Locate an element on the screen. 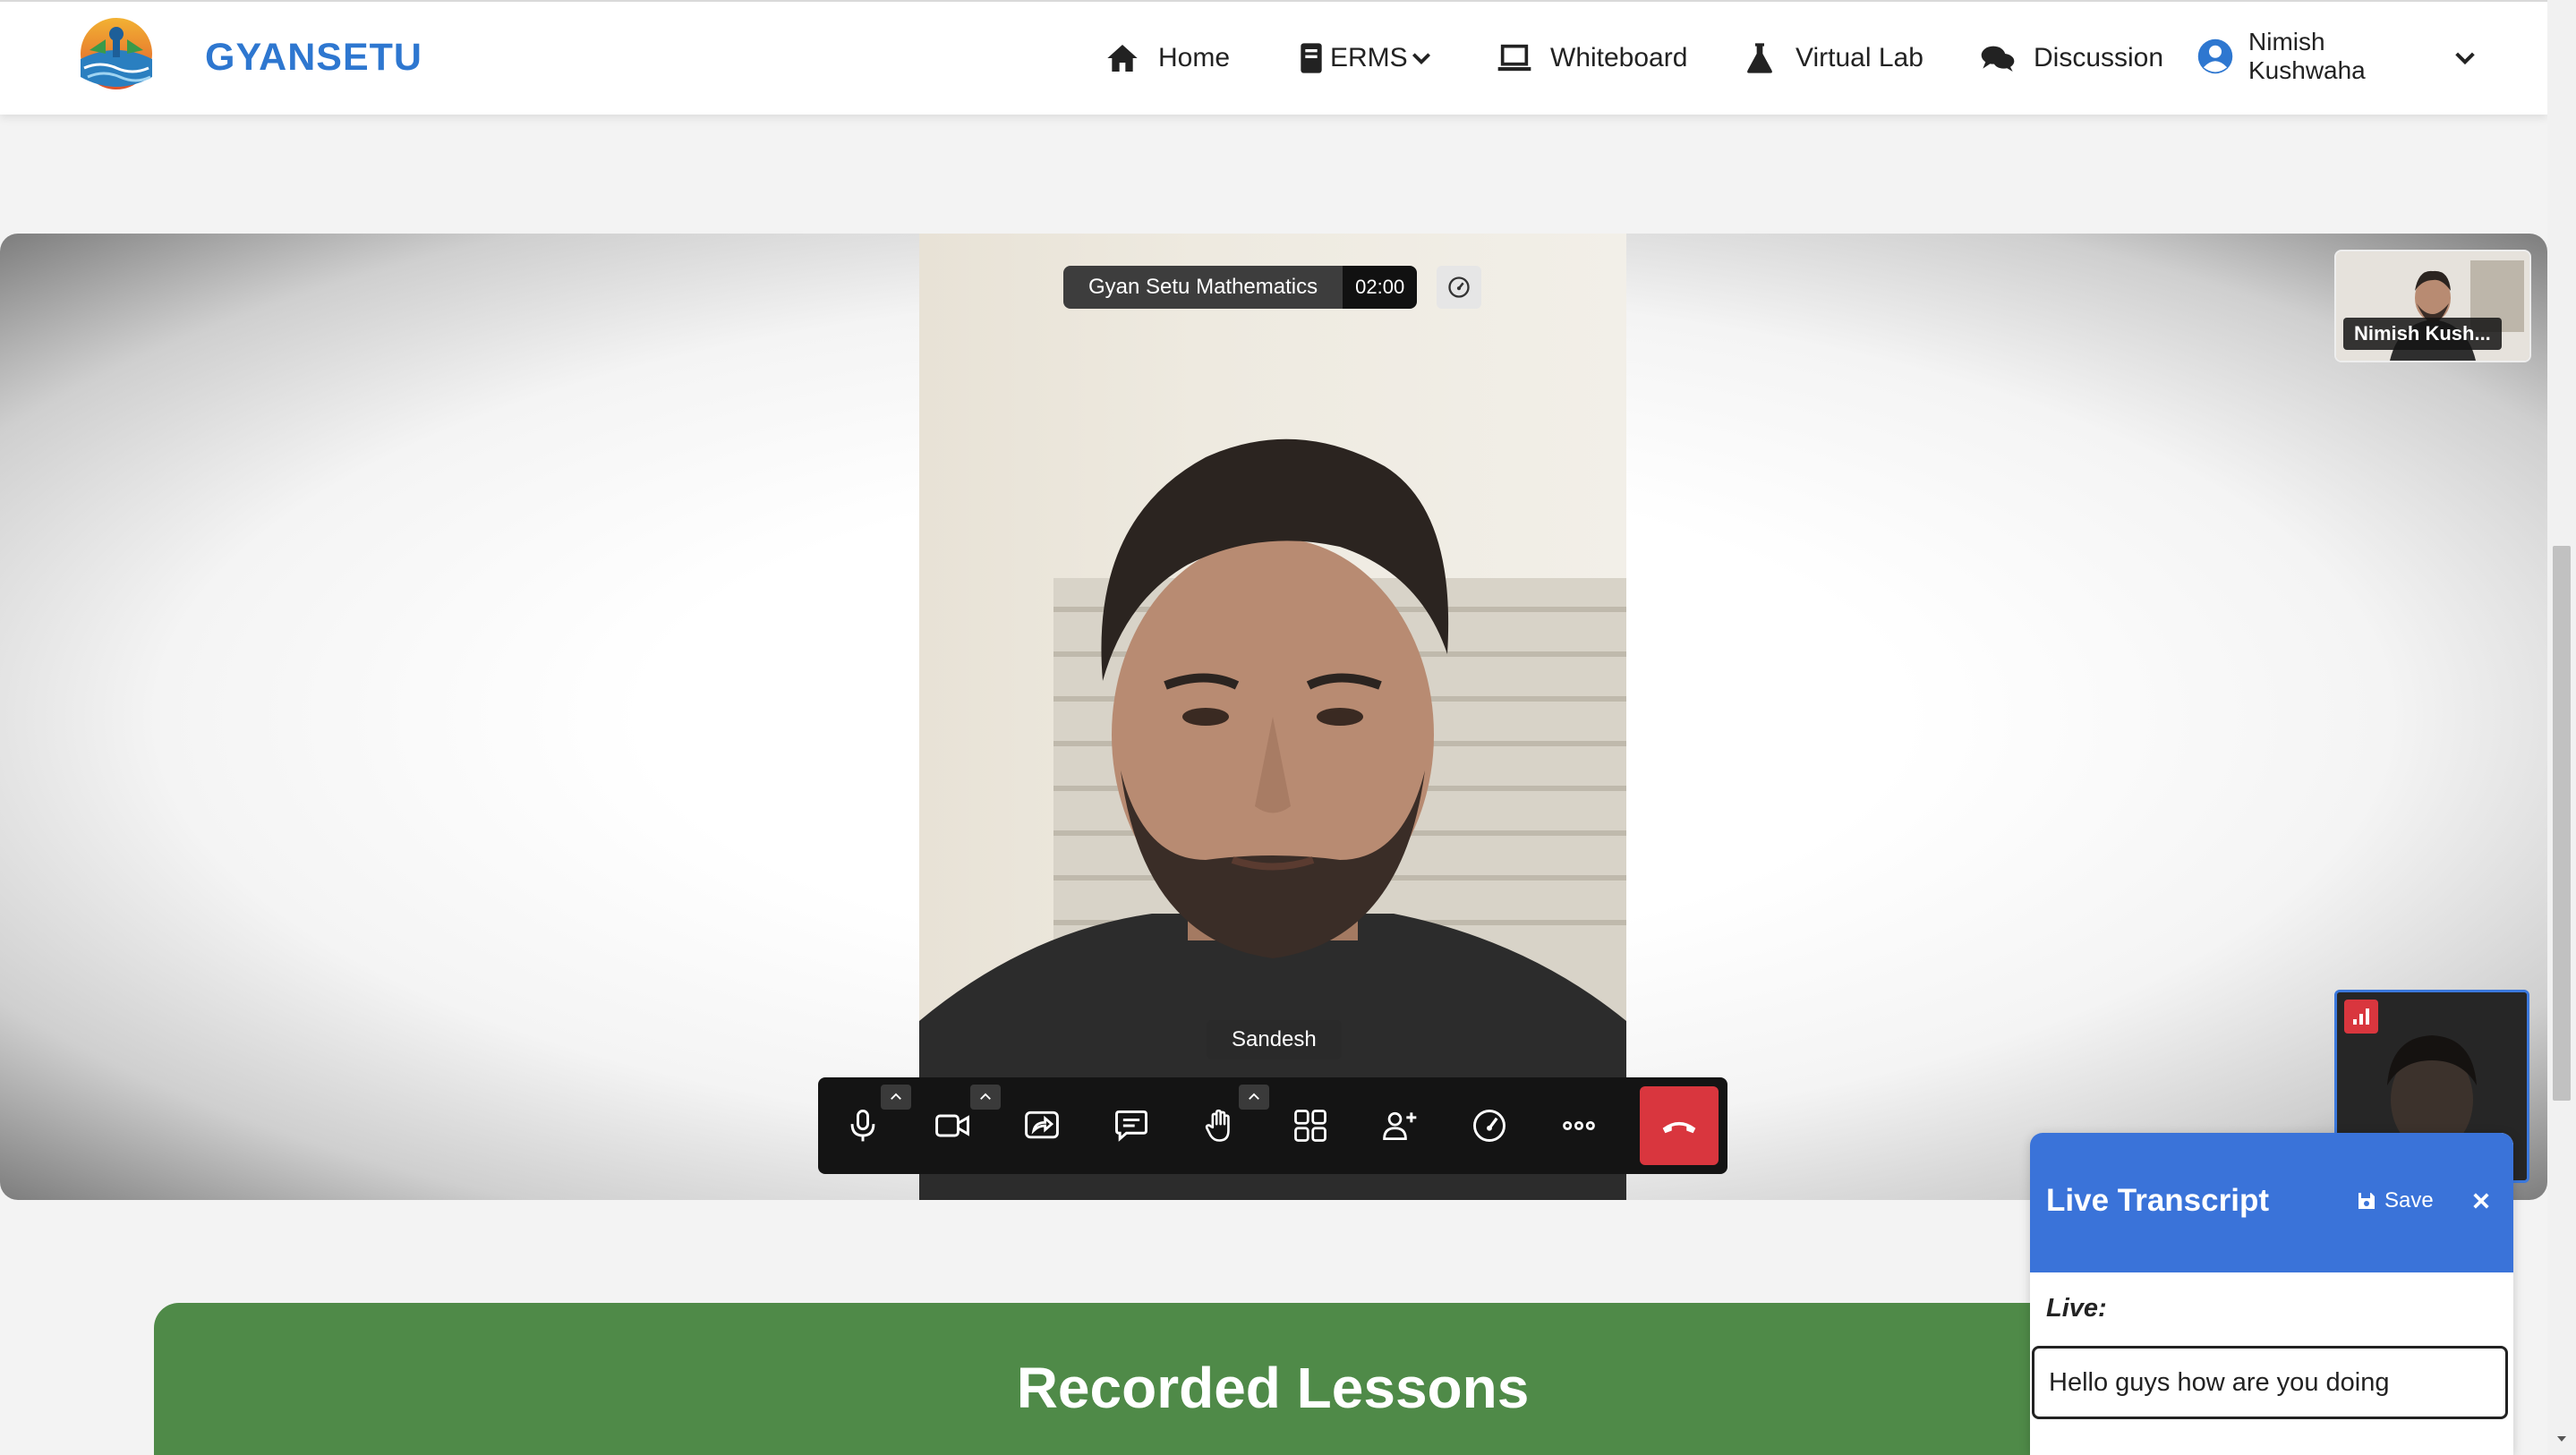 Image resolution: width=2576 pixels, height=1455 pixels. nav-whiteboard-label: Whiteboard is located at coordinates (1619, 57).